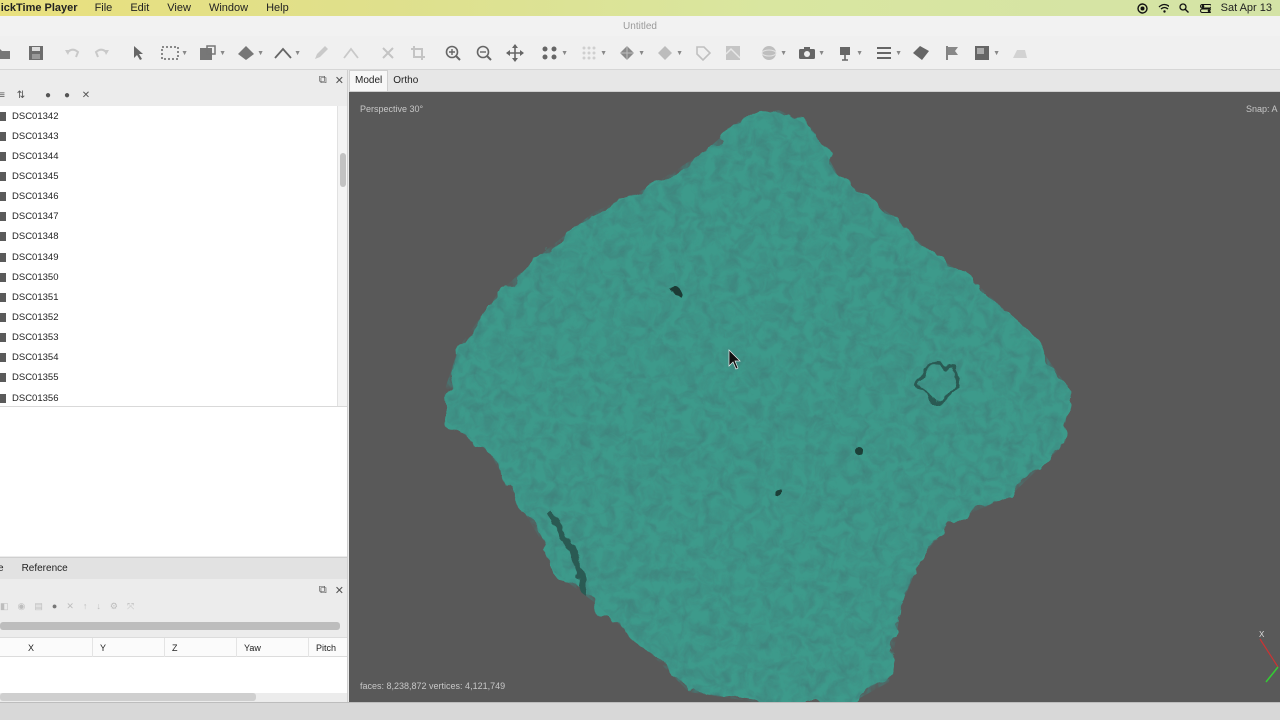  Describe the element at coordinates (98, 606) in the screenshot. I see `down-icon: ↓` at that location.